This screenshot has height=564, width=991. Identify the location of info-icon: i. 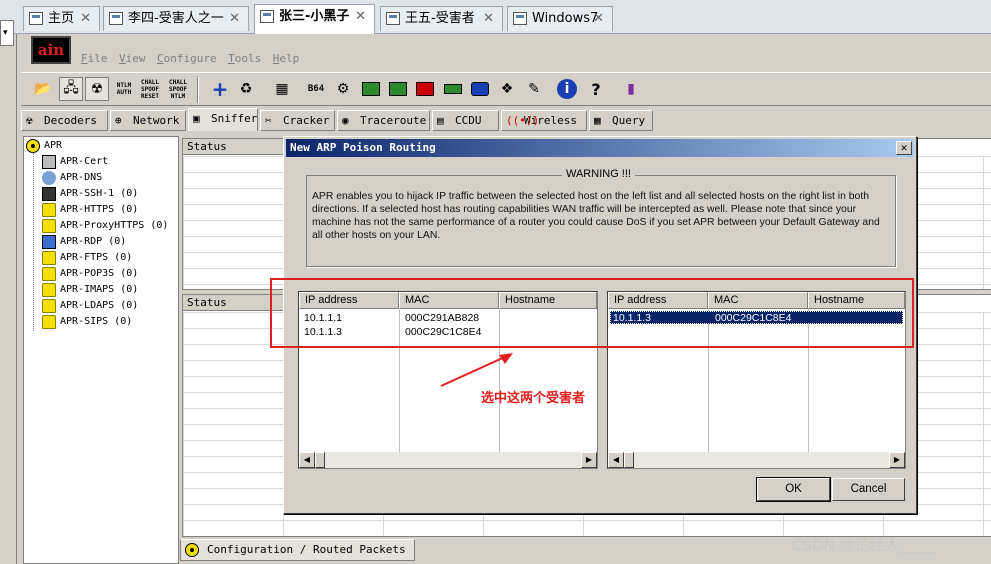
(567, 89).